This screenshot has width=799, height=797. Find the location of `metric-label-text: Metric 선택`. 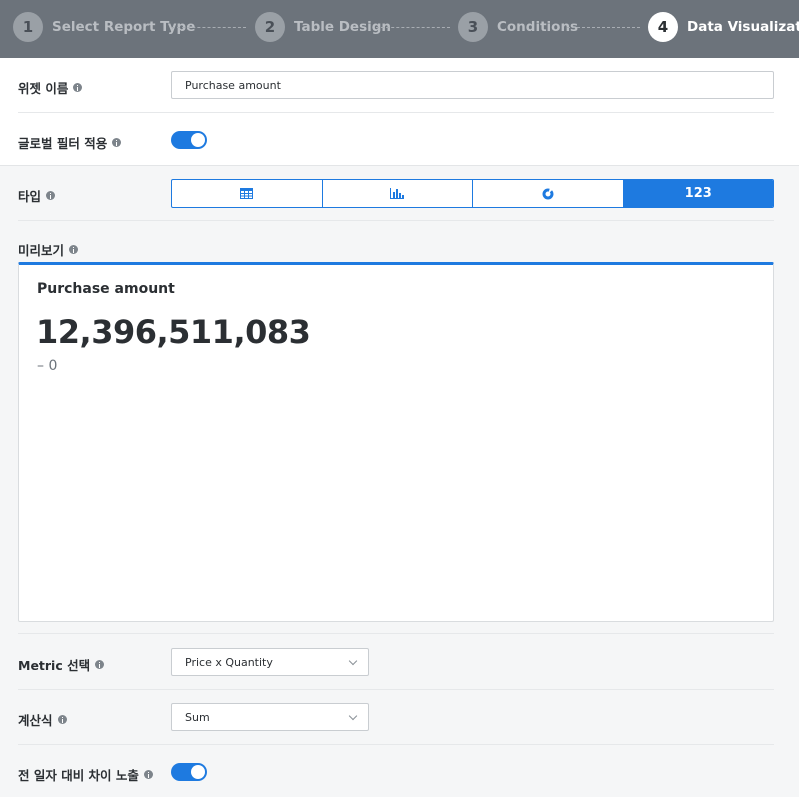

metric-label-text: Metric 선택 is located at coordinates (54, 665).